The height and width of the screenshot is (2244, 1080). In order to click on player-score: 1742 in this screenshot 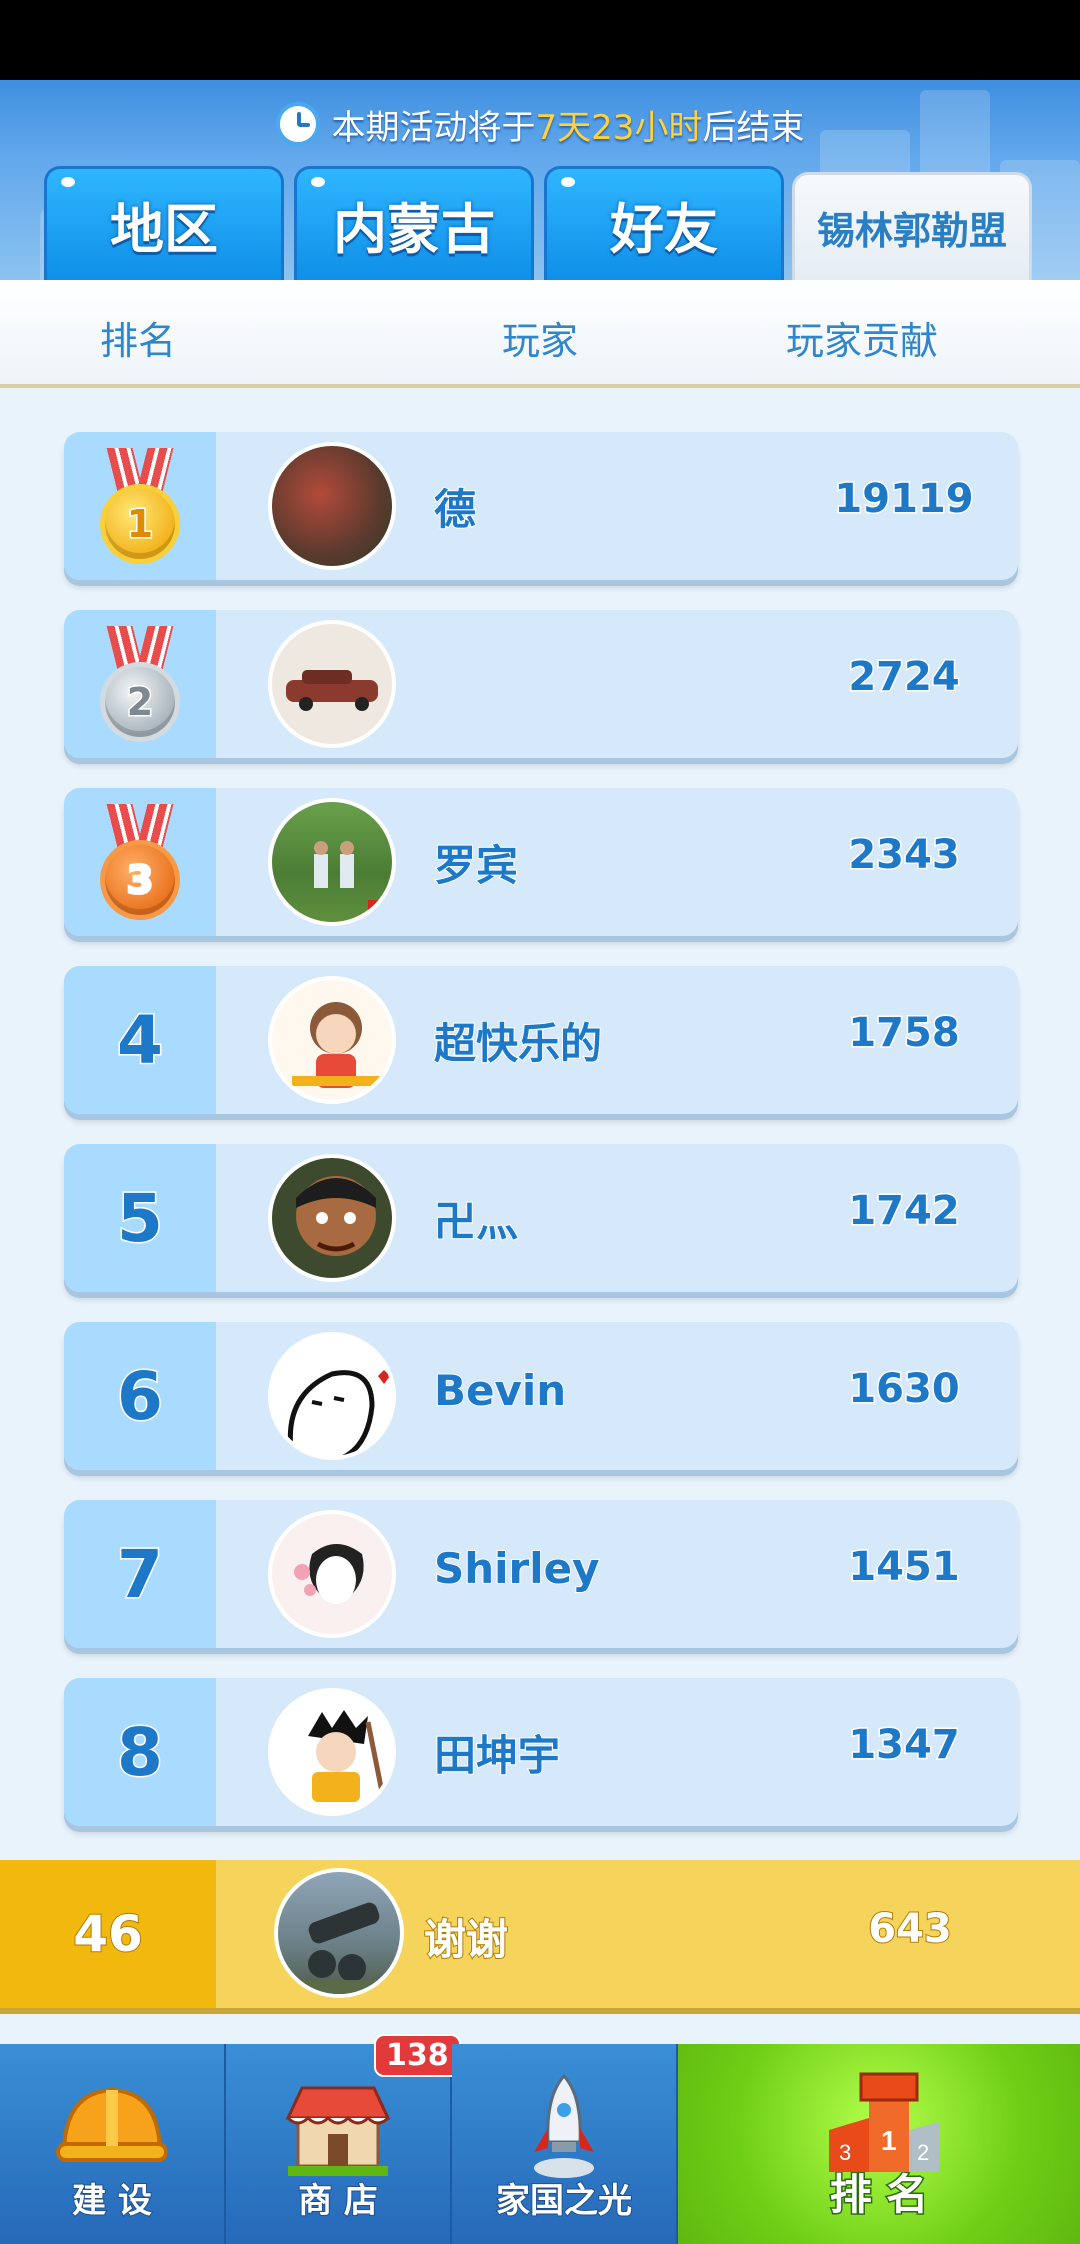, I will do `click(904, 1211)`.